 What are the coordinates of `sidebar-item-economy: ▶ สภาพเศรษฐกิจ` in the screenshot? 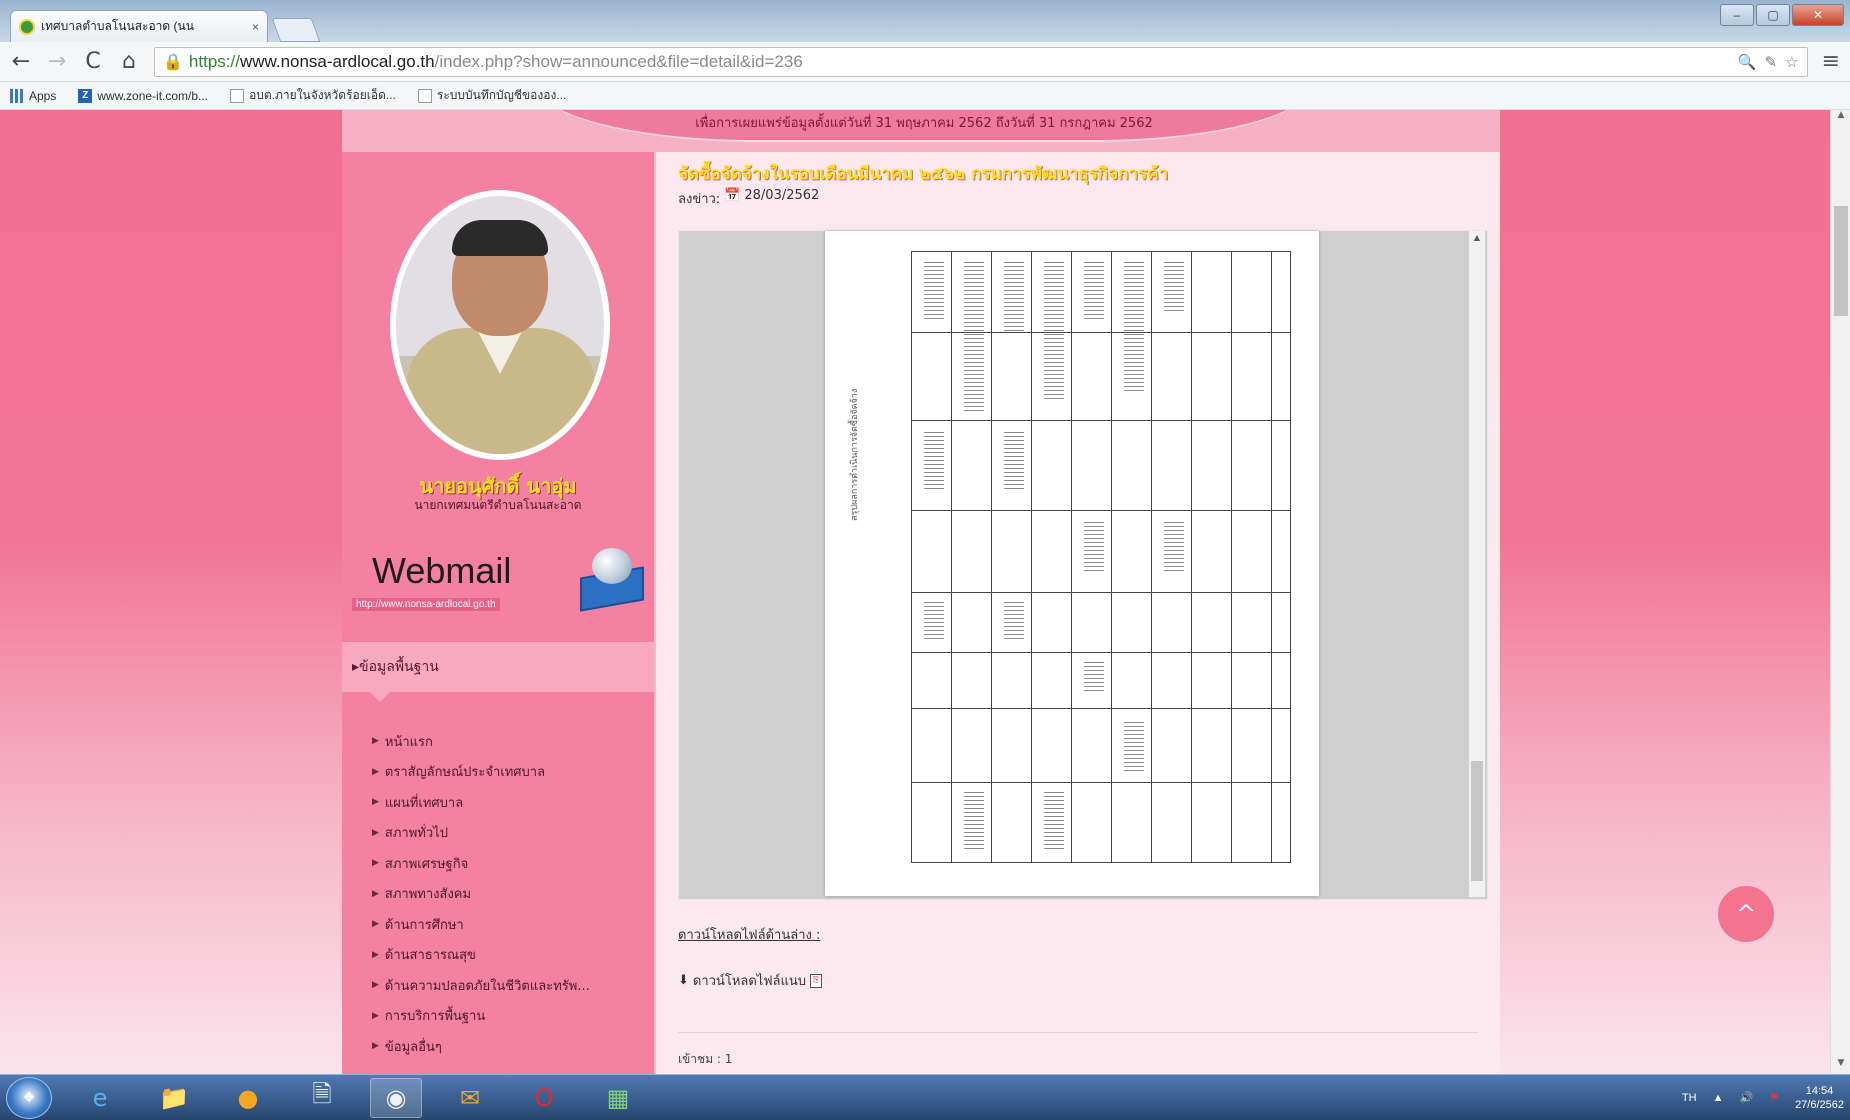 It's located at (481, 863).